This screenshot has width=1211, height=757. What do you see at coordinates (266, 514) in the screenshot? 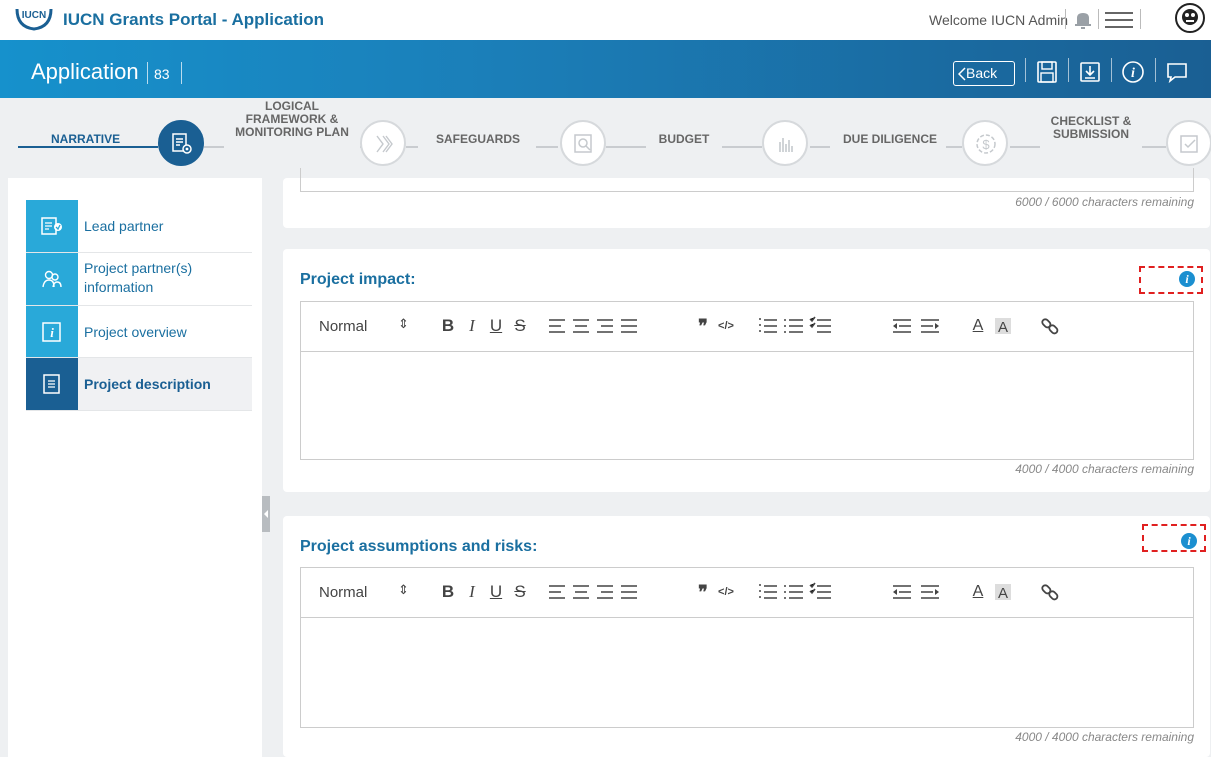
I see `sidebar-collapse-handle` at bounding box center [266, 514].